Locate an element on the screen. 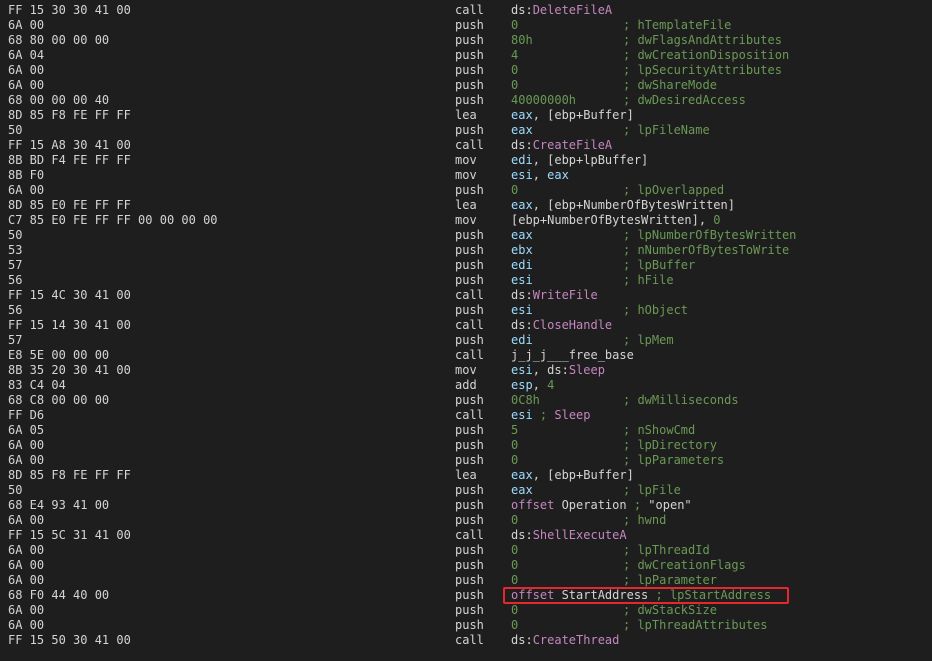 The width and height of the screenshot is (932, 661). code-line: 68 C8 00 00 00 push 0C8h ; dwMilliseconds is located at coordinates (466, 400).